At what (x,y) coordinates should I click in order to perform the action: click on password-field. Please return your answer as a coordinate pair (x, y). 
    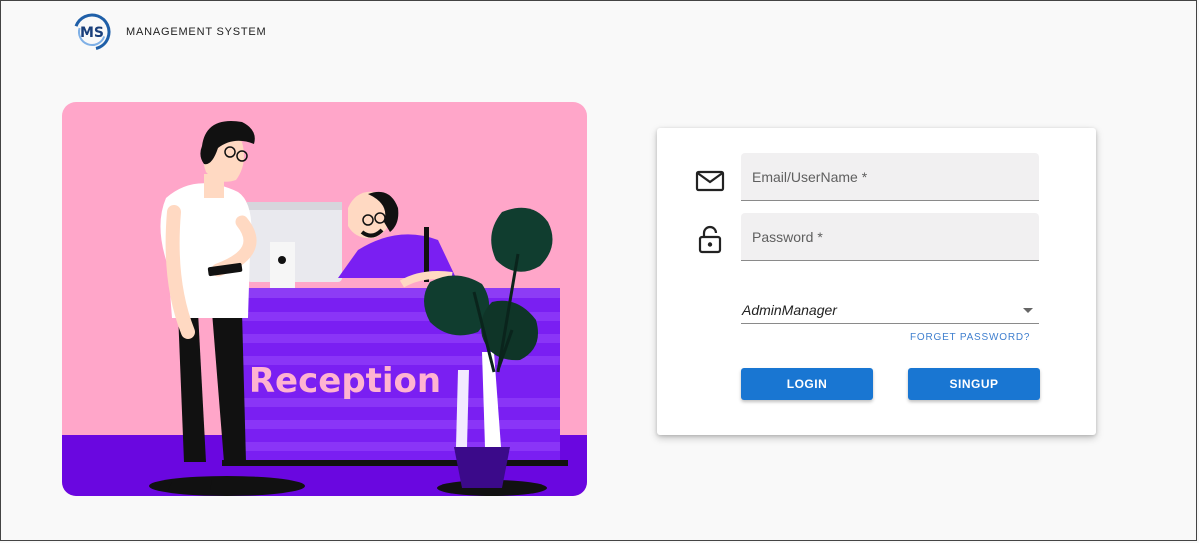
    Looking at the image, I should click on (890, 237).